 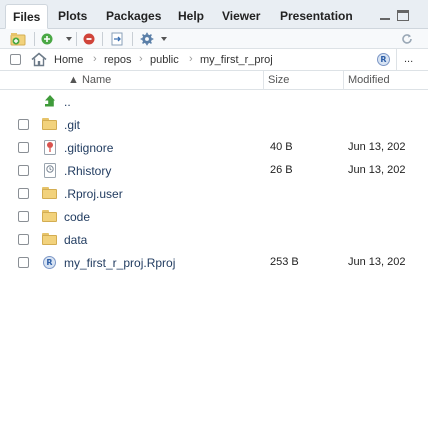 I want to click on file-name-link: data, so click(x=75, y=240).